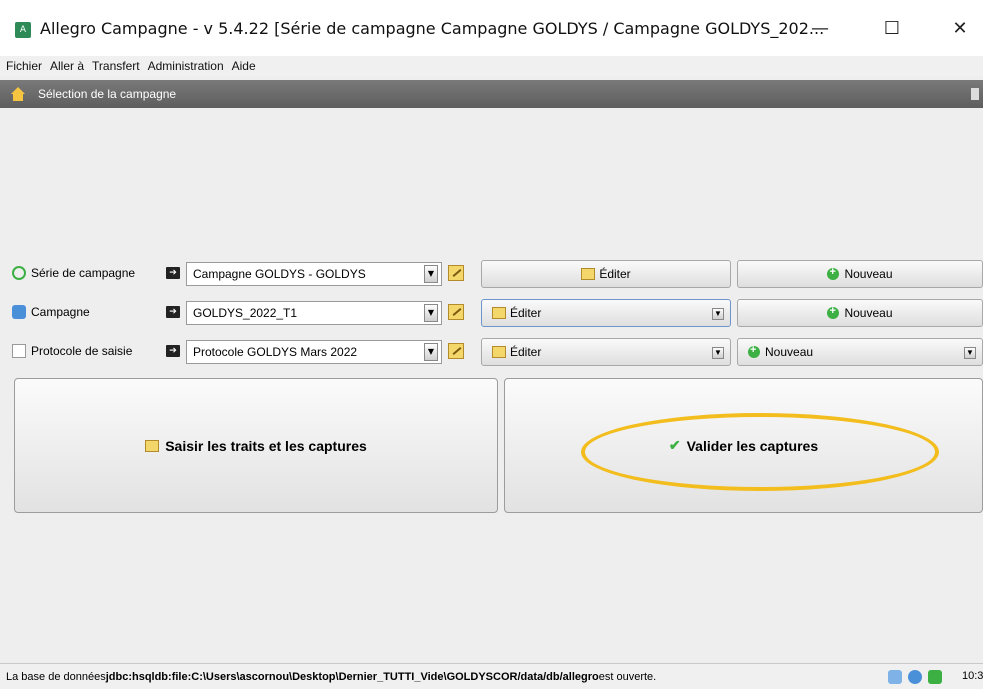  Describe the element at coordinates (24, 66) in the screenshot. I see `menu-fichier: Fichier` at that location.